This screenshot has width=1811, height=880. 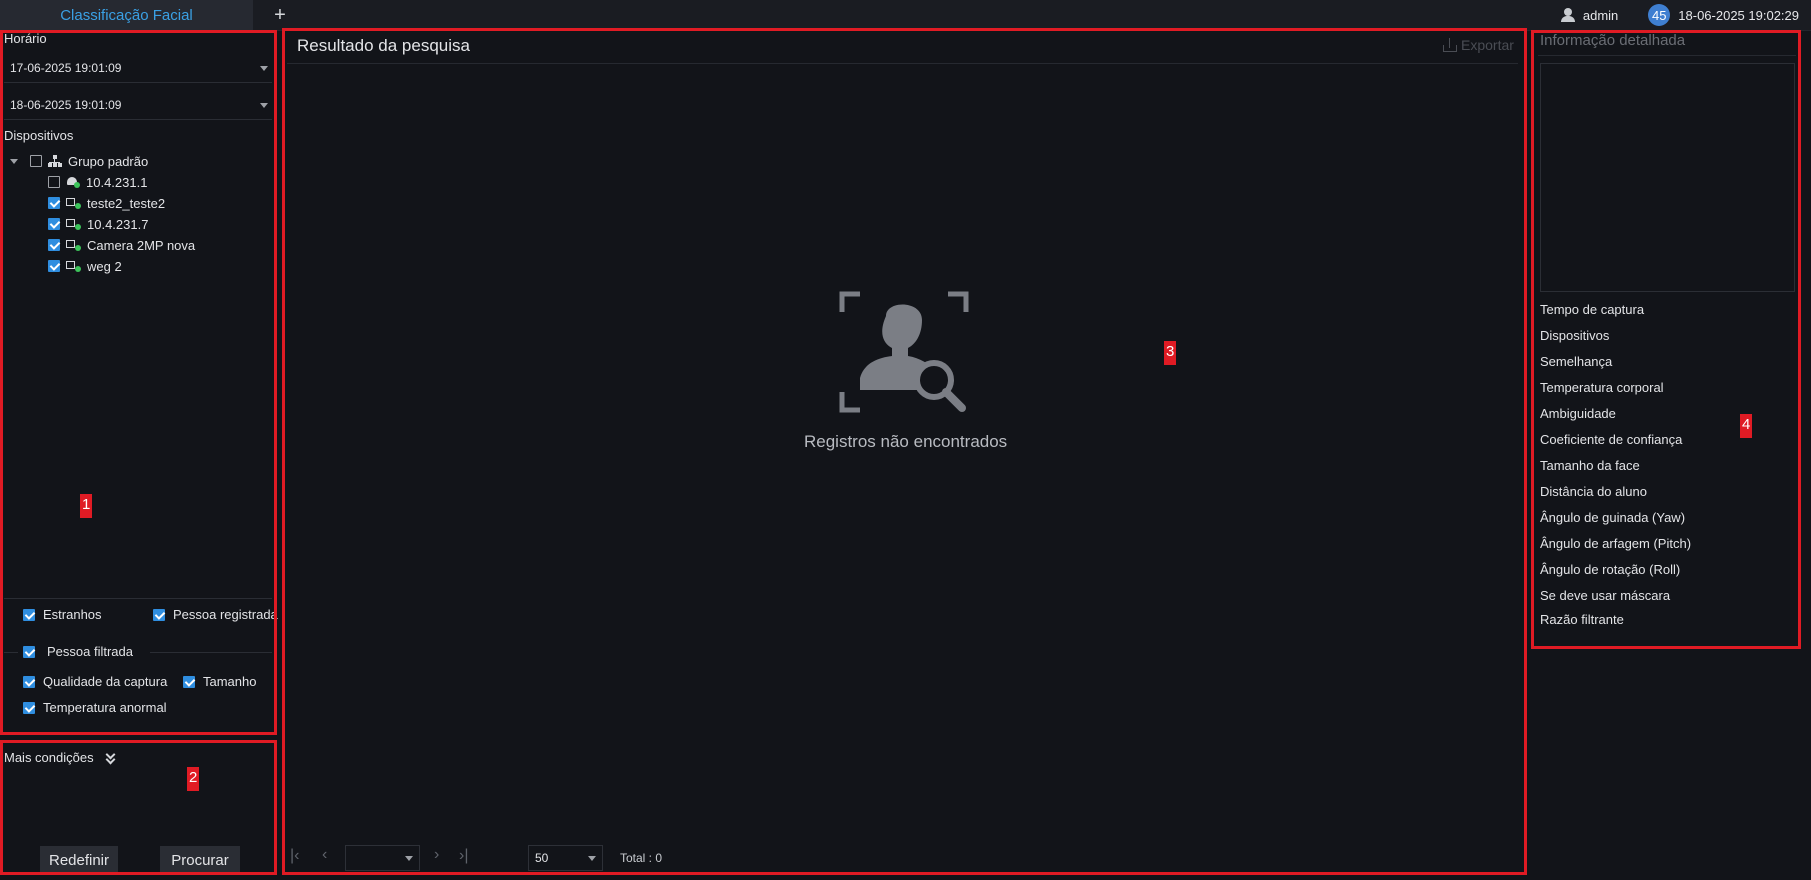 What do you see at coordinates (1600, 15) in the screenshot?
I see `username: admin` at bounding box center [1600, 15].